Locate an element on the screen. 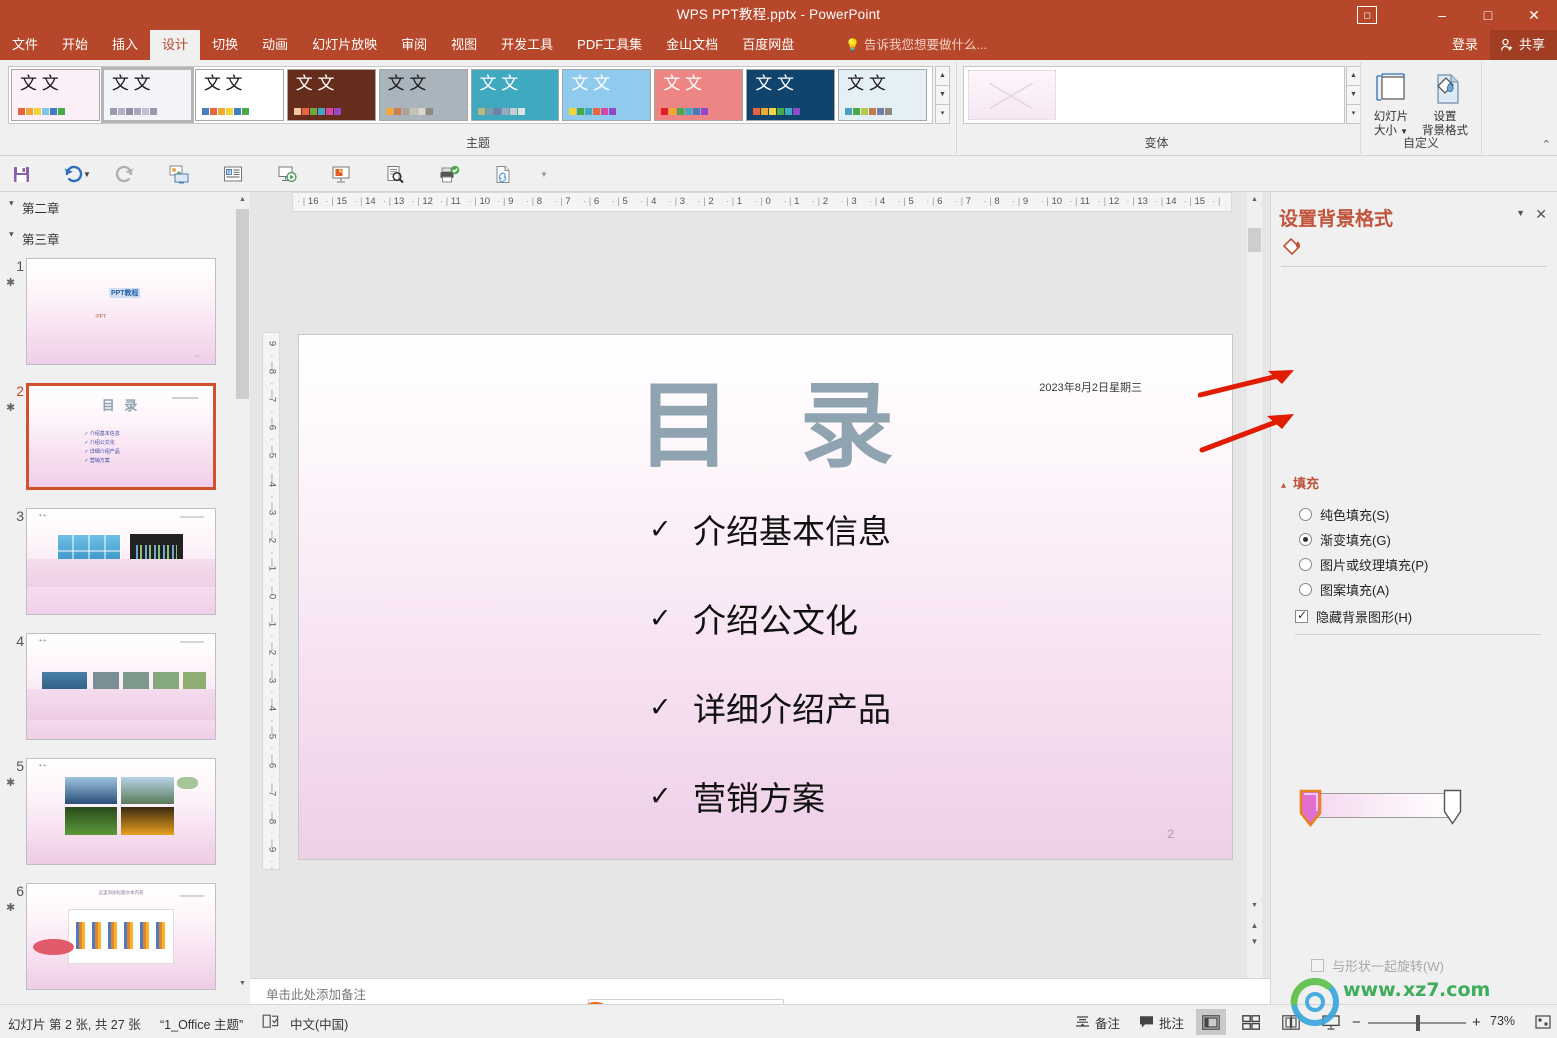  themes-more-icon: ▾ is located at coordinates (942, 114).